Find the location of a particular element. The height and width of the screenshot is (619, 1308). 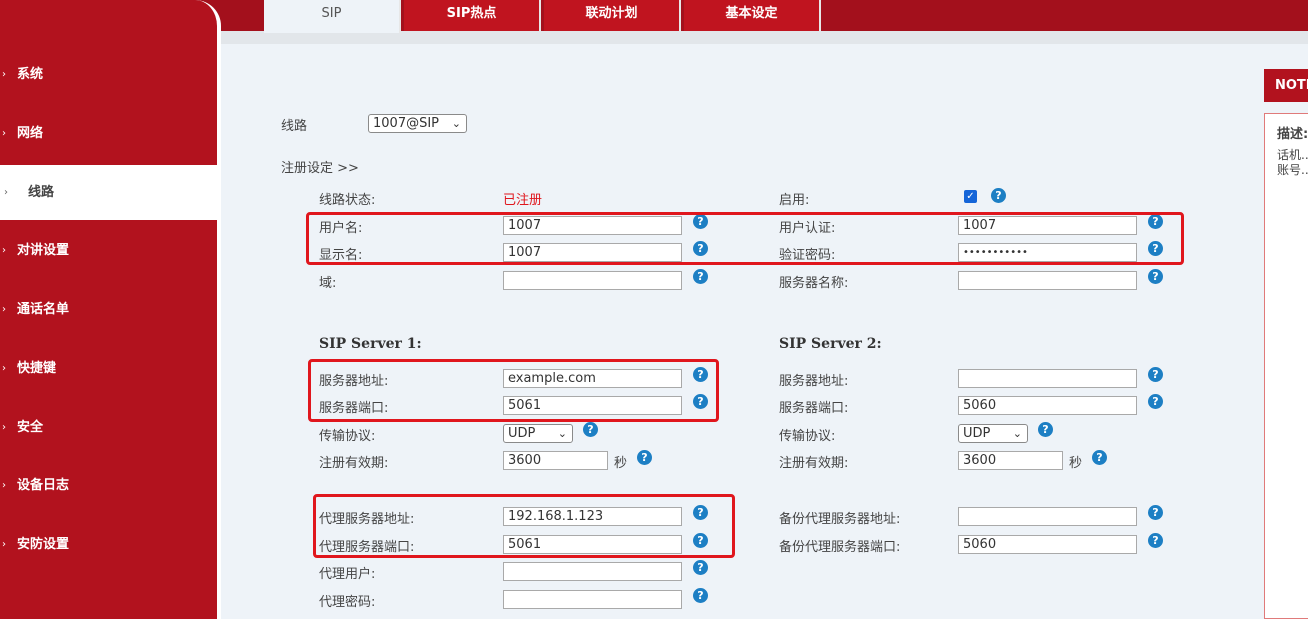

line-select: 1007@SIP ⌄ is located at coordinates (417, 123).